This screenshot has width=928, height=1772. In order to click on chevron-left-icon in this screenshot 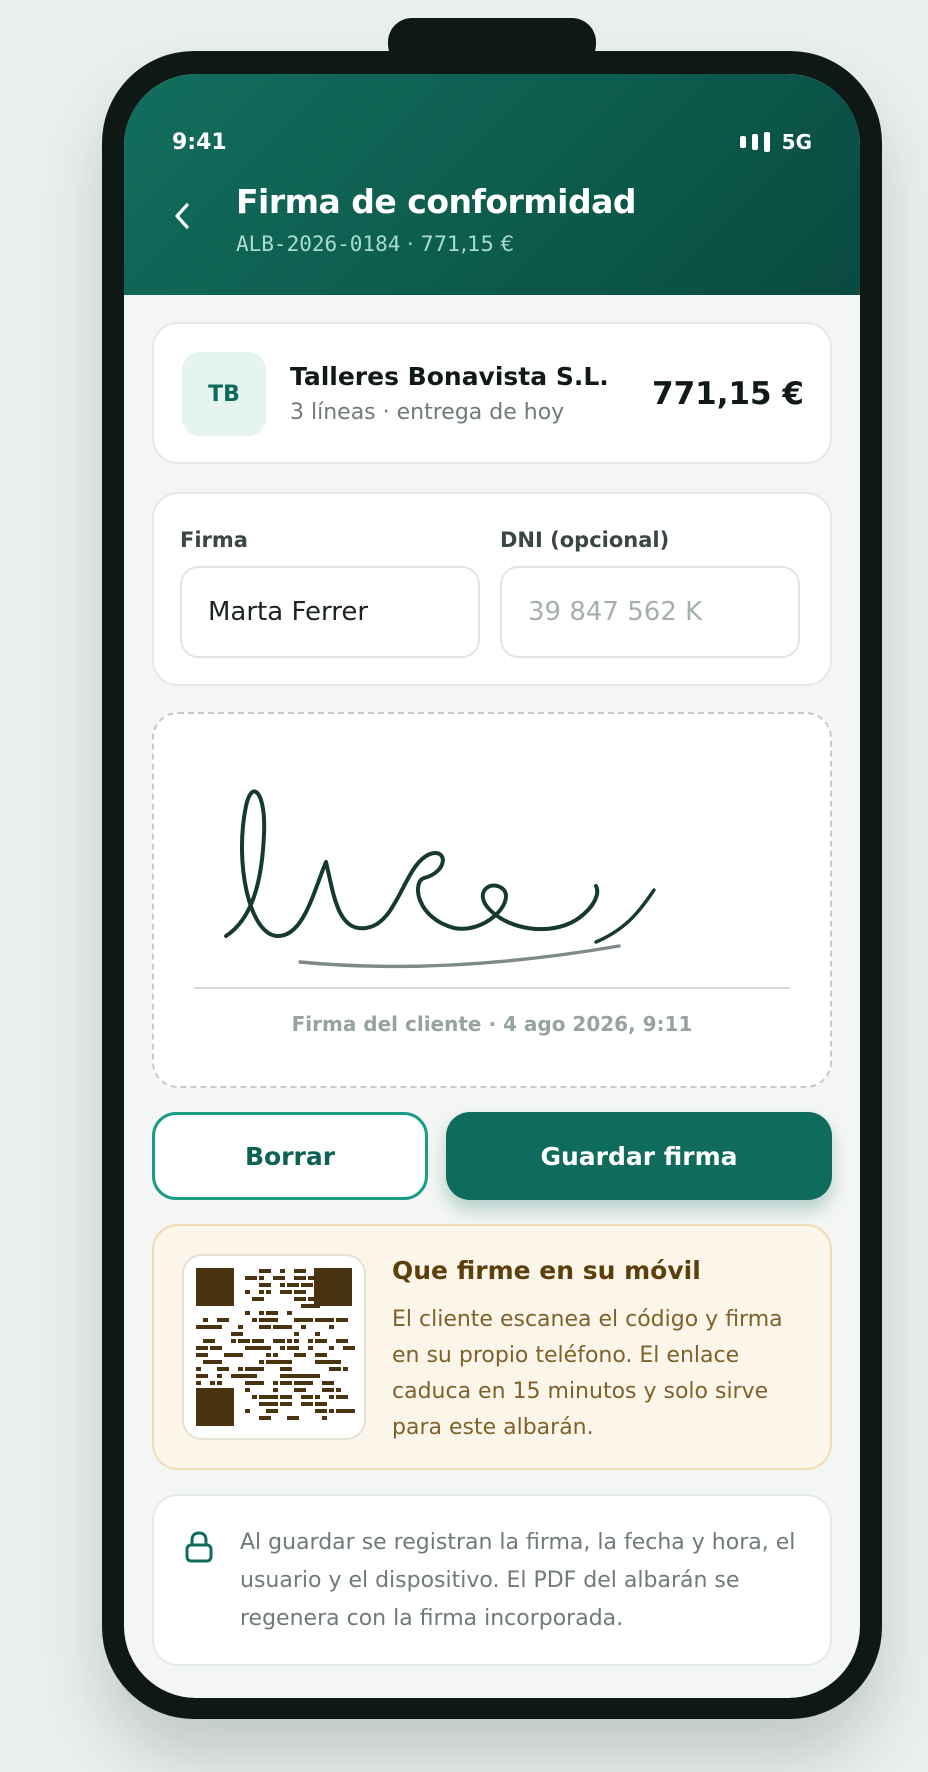, I will do `click(182, 216)`.